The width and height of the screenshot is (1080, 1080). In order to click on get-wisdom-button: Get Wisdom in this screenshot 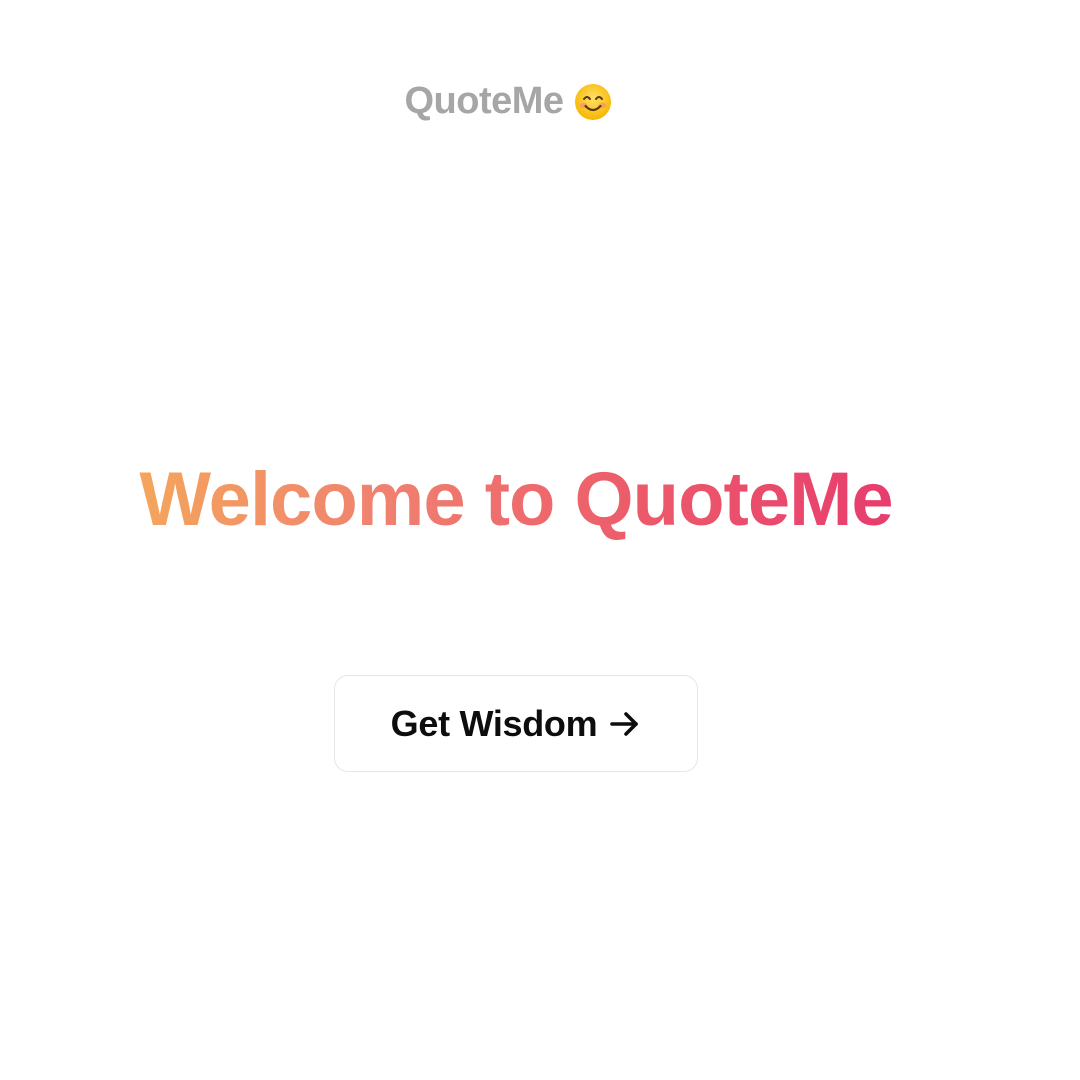, I will do `click(516, 723)`.